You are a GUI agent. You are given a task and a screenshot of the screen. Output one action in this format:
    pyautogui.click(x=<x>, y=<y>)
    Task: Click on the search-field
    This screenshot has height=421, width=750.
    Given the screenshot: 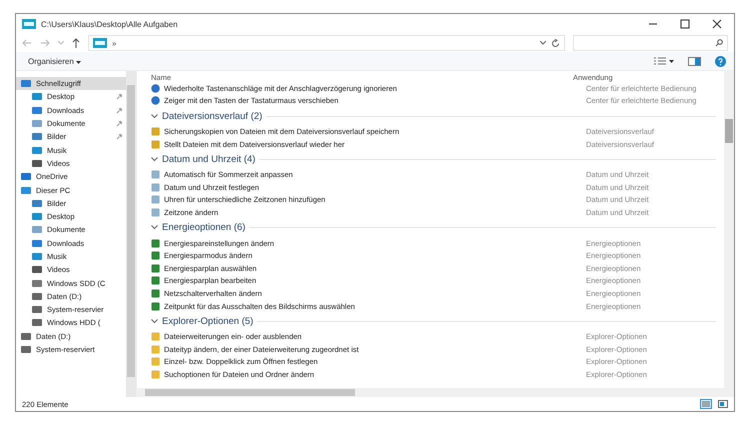 What is the action you would take?
    pyautogui.click(x=650, y=43)
    